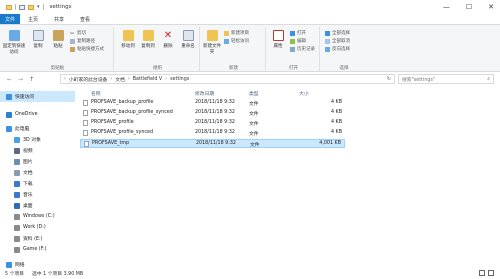 The image size is (500, 279). I want to click on new-folder-icon, so click(31, 7).